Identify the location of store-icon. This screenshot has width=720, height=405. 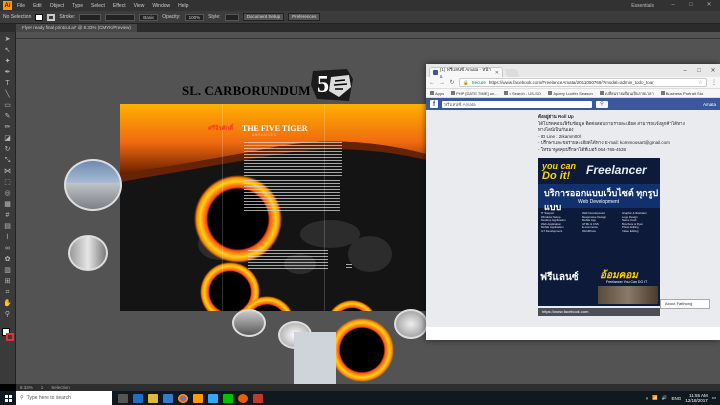
(168, 398).